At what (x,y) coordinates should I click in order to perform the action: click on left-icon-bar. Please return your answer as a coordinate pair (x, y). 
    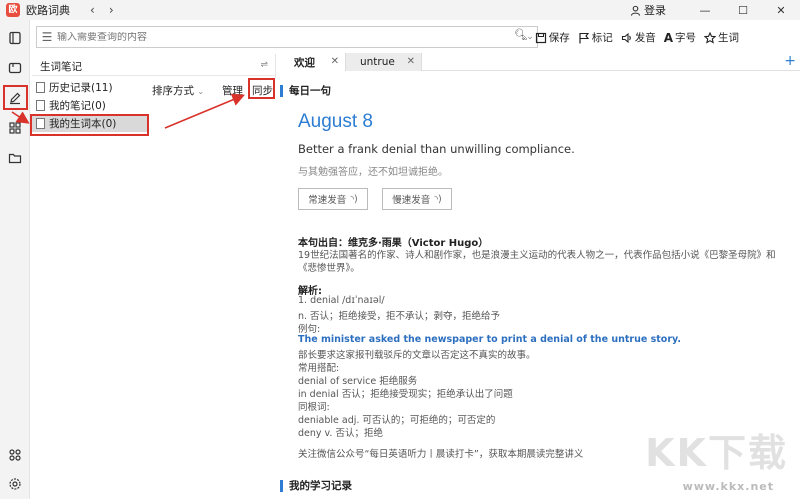
    Looking at the image, I should click on (15, 259).